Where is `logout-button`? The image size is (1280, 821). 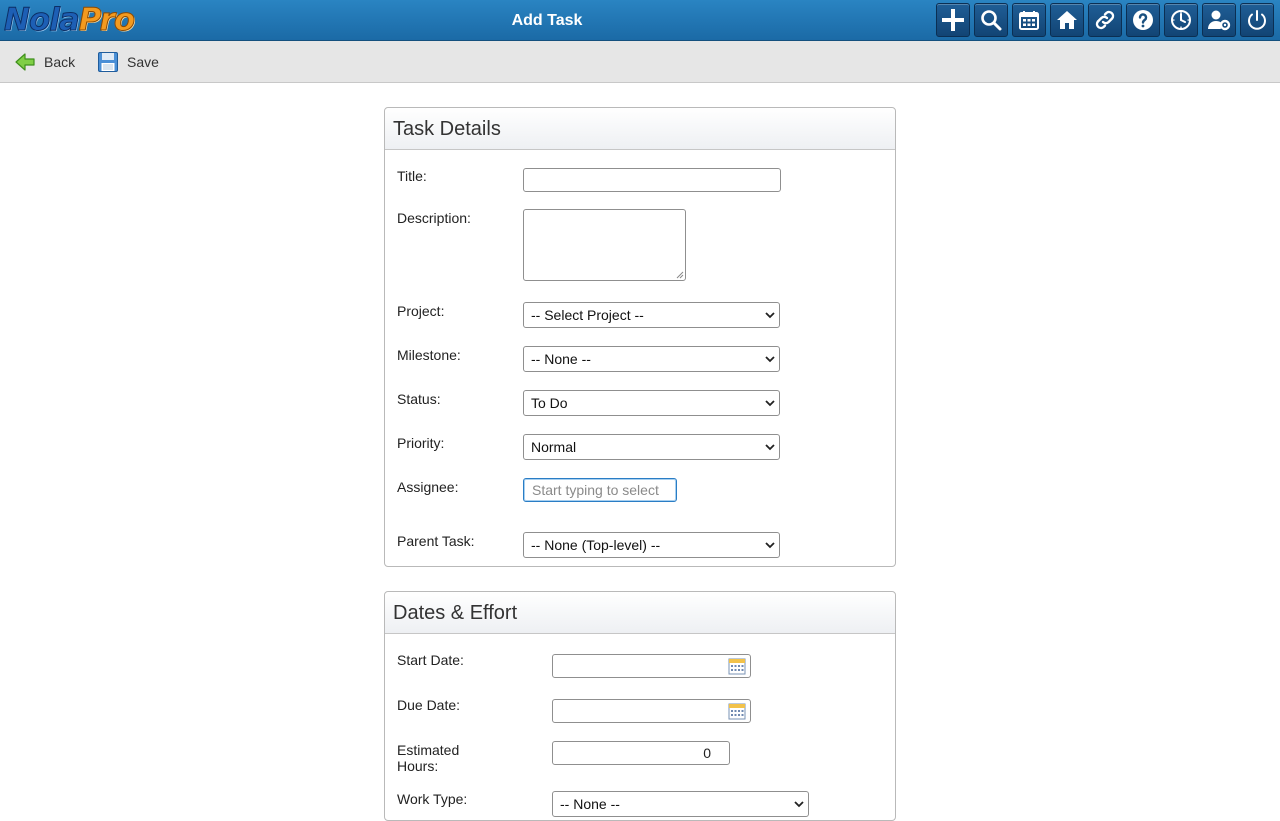 logout-button is located at coordinates (1257, 20).